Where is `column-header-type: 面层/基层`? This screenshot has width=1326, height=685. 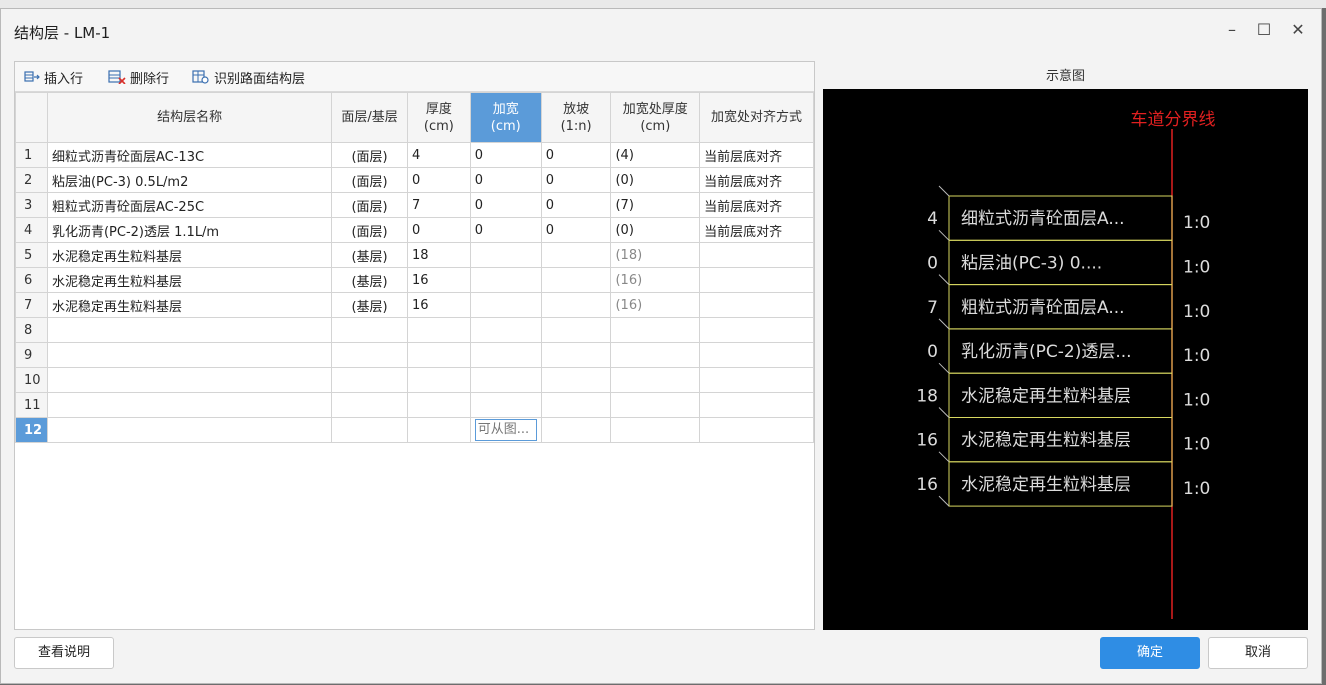 column-header-type: 面层/基层 is located at coordinates (369, 117).